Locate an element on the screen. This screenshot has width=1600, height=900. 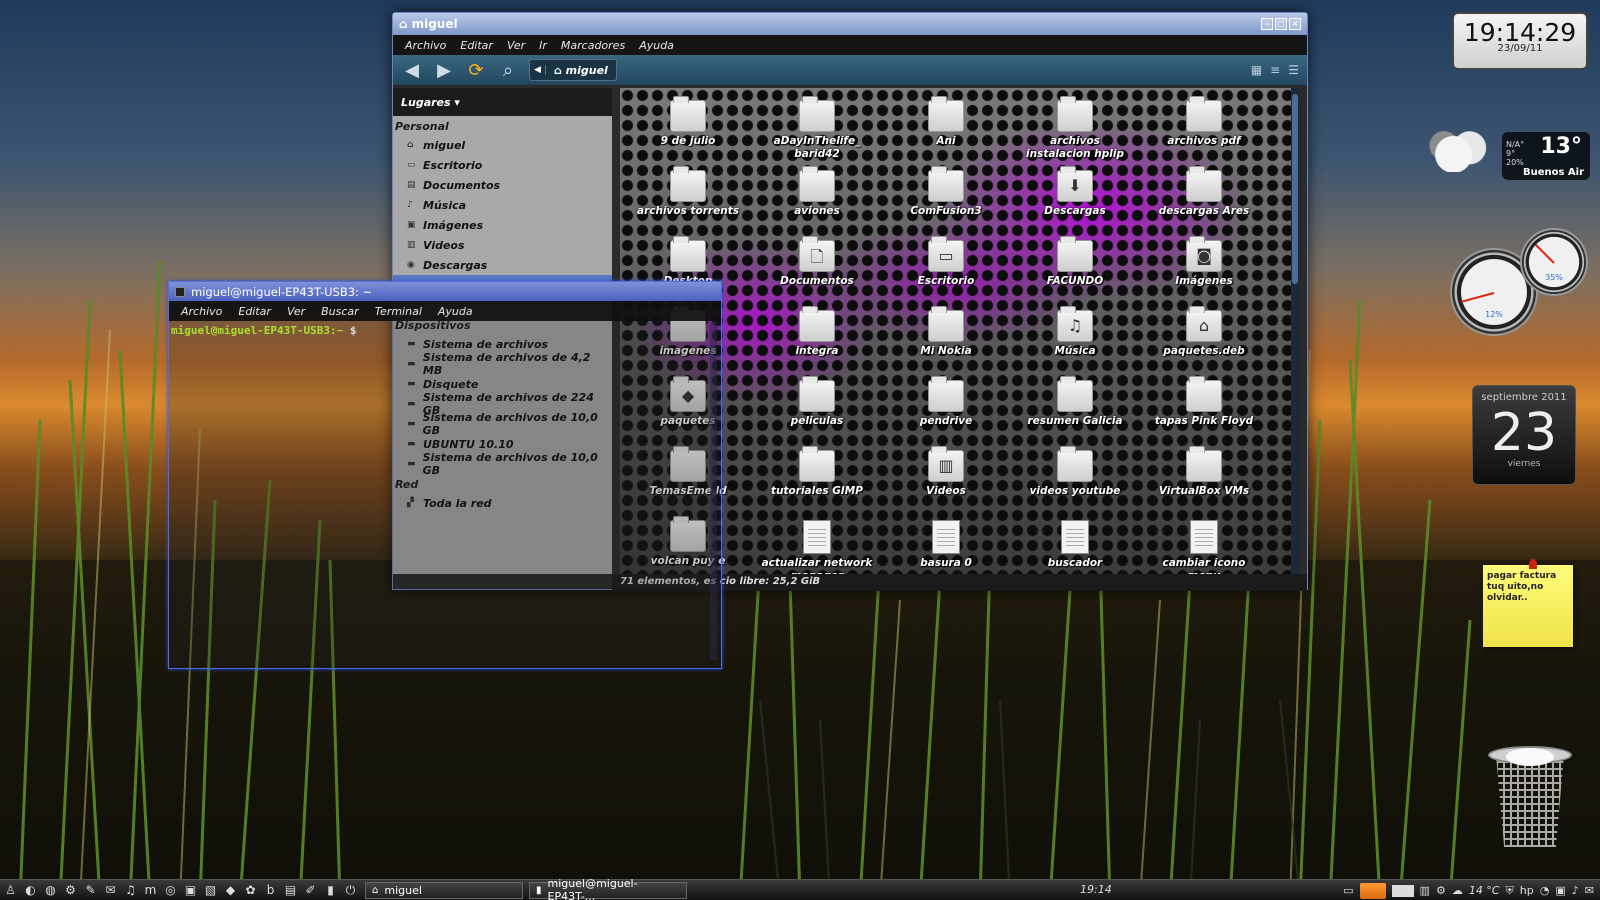
file-item: actualizar network manager is located at coordinates (817, 547).